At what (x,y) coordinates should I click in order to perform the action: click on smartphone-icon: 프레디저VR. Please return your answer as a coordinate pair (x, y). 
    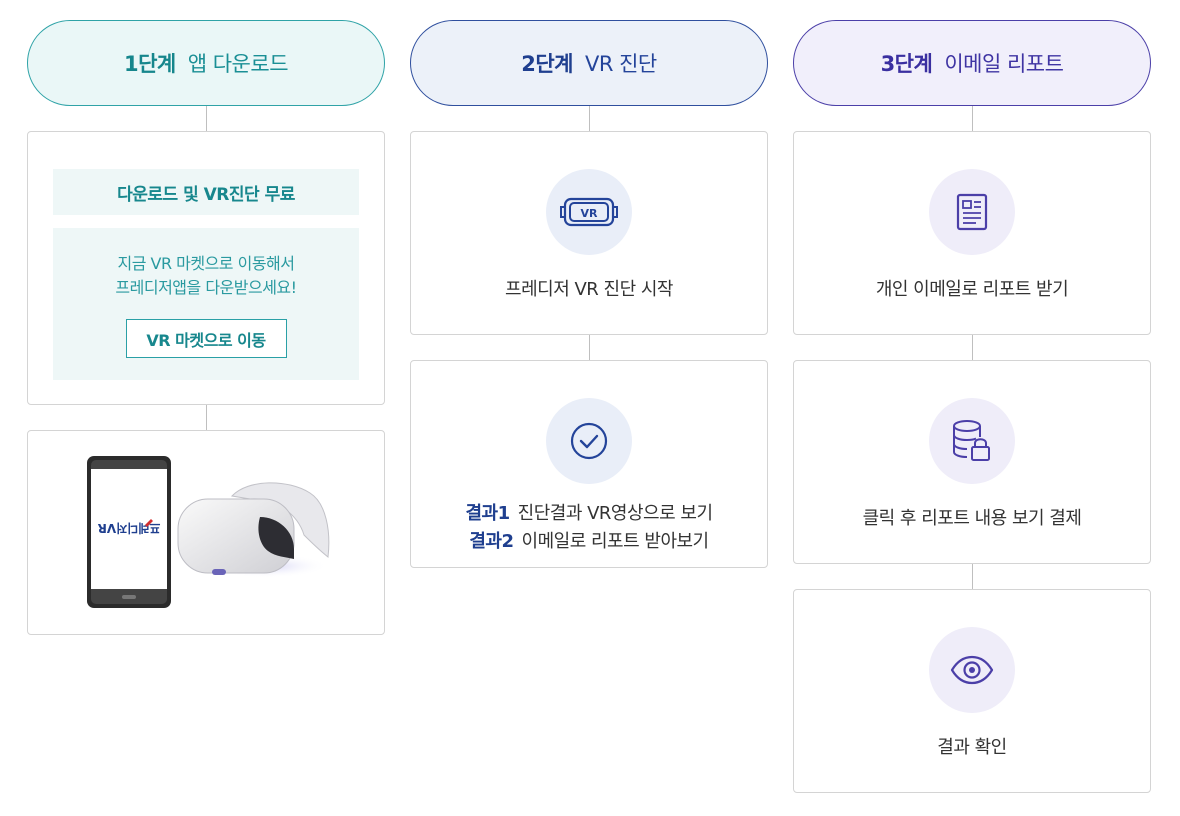
    Looking at the image, I should click on (129, 532).